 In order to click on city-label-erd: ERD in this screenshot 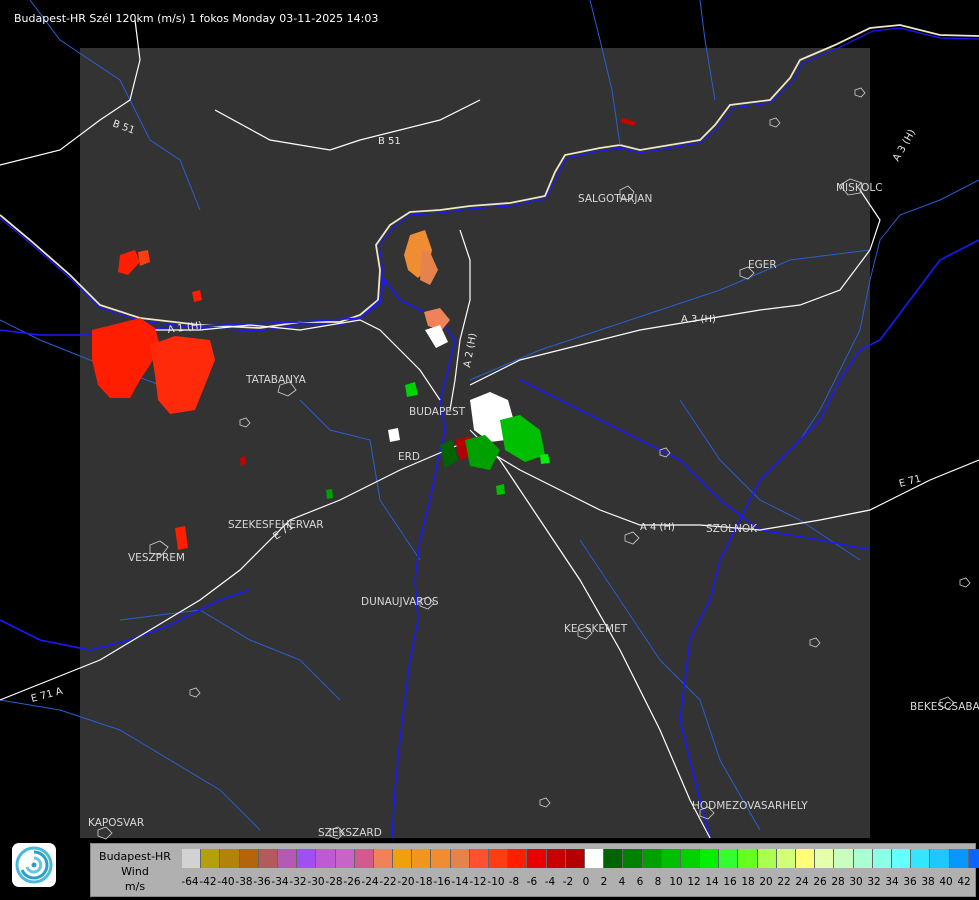, I will do `click(409, 457)`.